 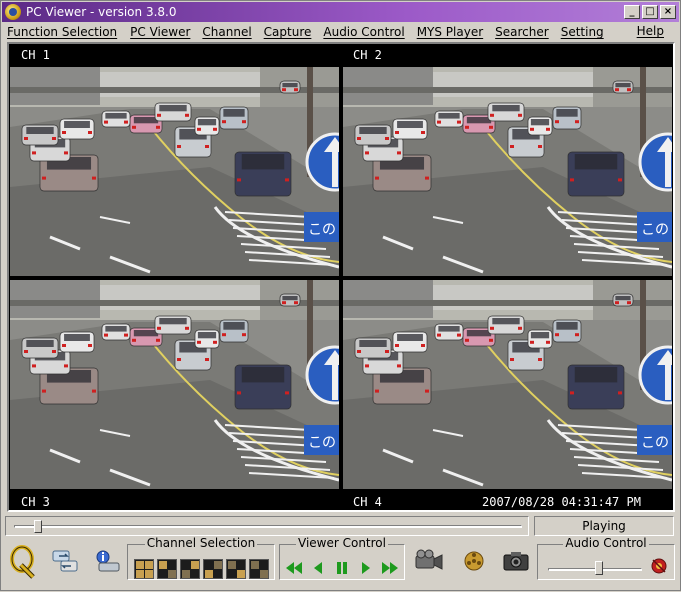 What do you see at coordinates (144, 569) in the screenshot?
I see `layout-1-button` at bounding box center [144, 569].